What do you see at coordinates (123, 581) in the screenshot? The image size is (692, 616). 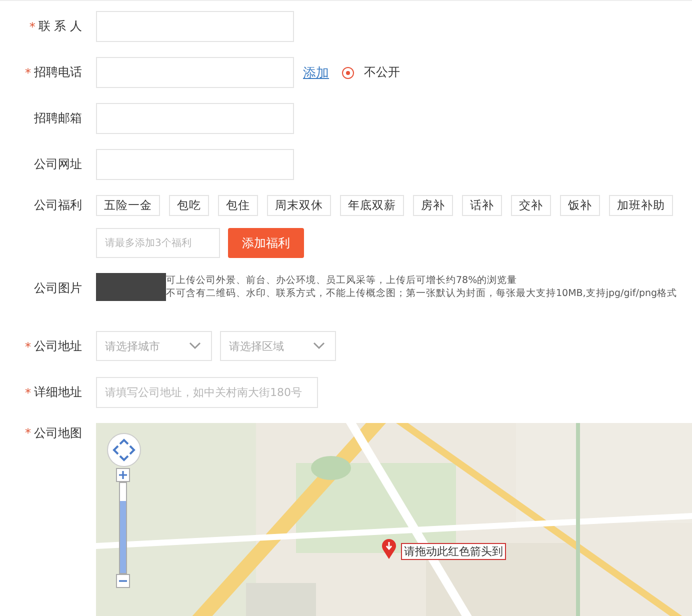 I see `zoom-out-button` at bounding box center [123, 581].